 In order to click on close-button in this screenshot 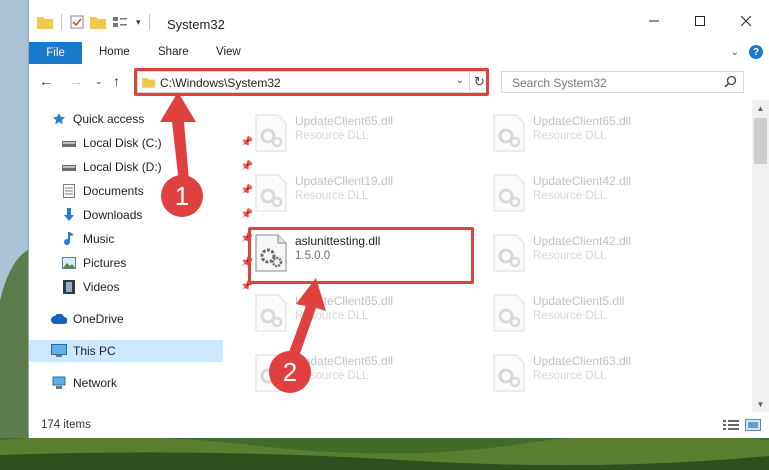, I will do `click(746, 21)`.